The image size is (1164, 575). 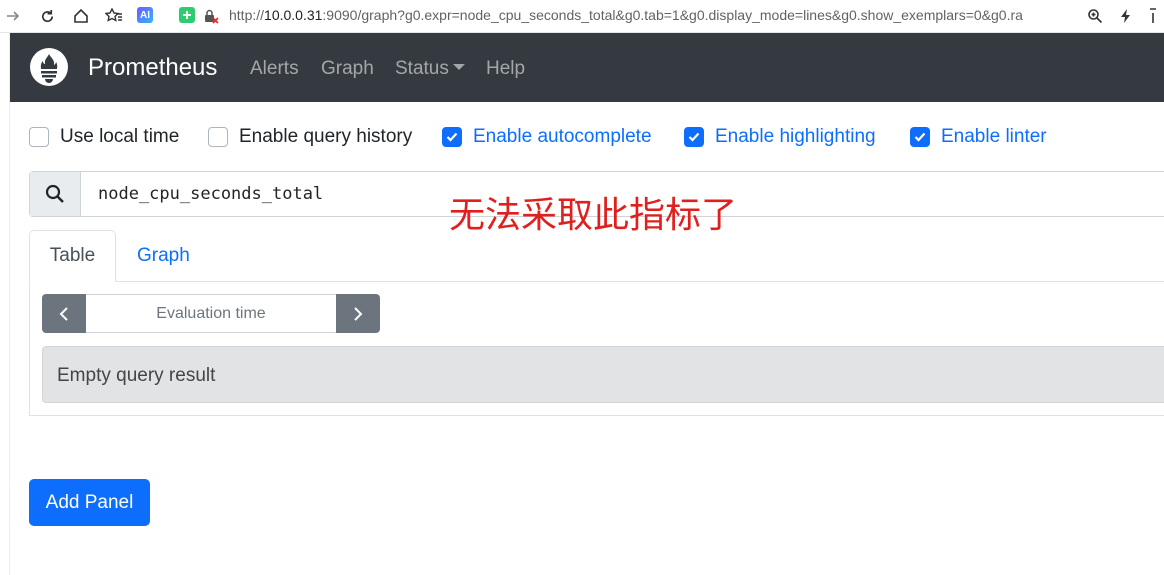 I want to click on evaluation-time-input: Evaluation time, so click(x=211, y=313).